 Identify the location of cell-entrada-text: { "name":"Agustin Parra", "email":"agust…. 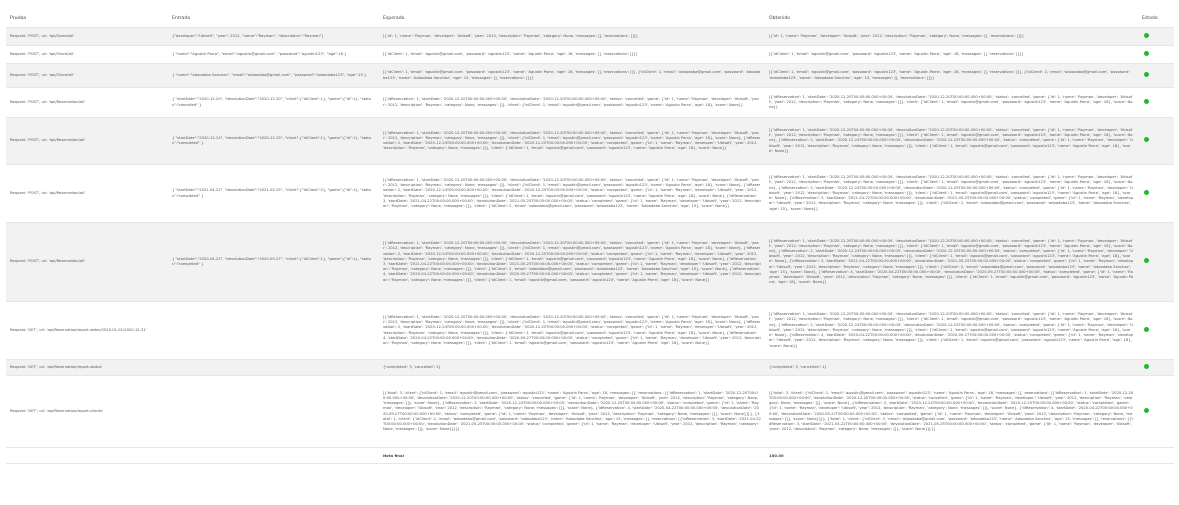
(259, 53).